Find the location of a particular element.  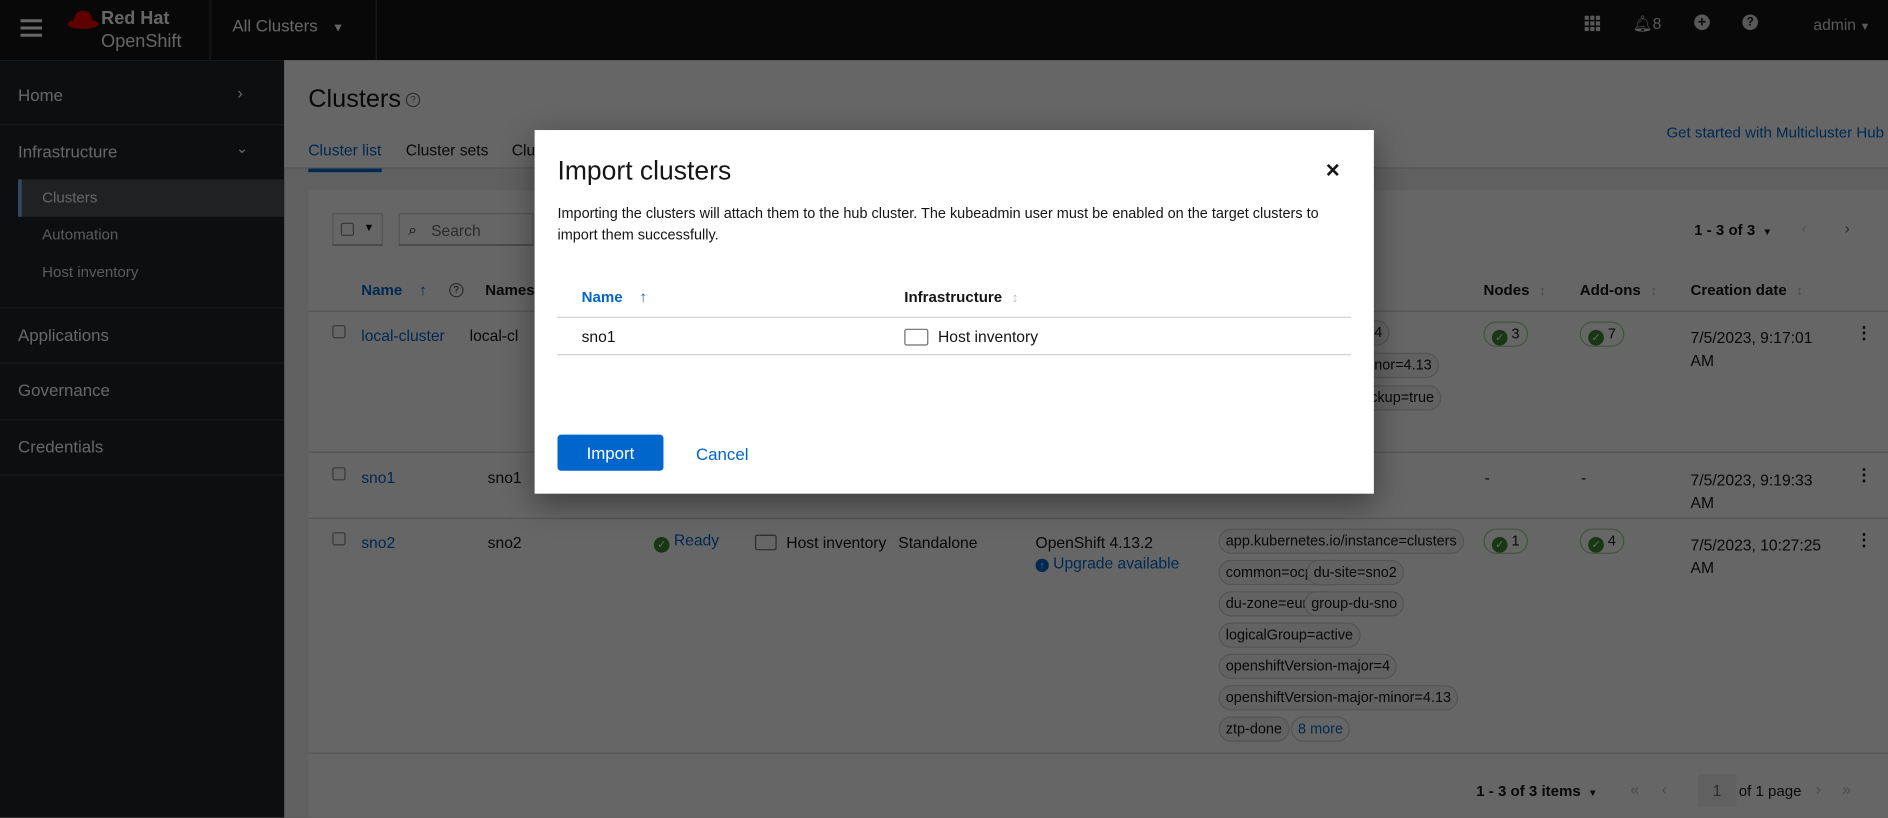

close-icon: × is located at coordinates (1333, 172).